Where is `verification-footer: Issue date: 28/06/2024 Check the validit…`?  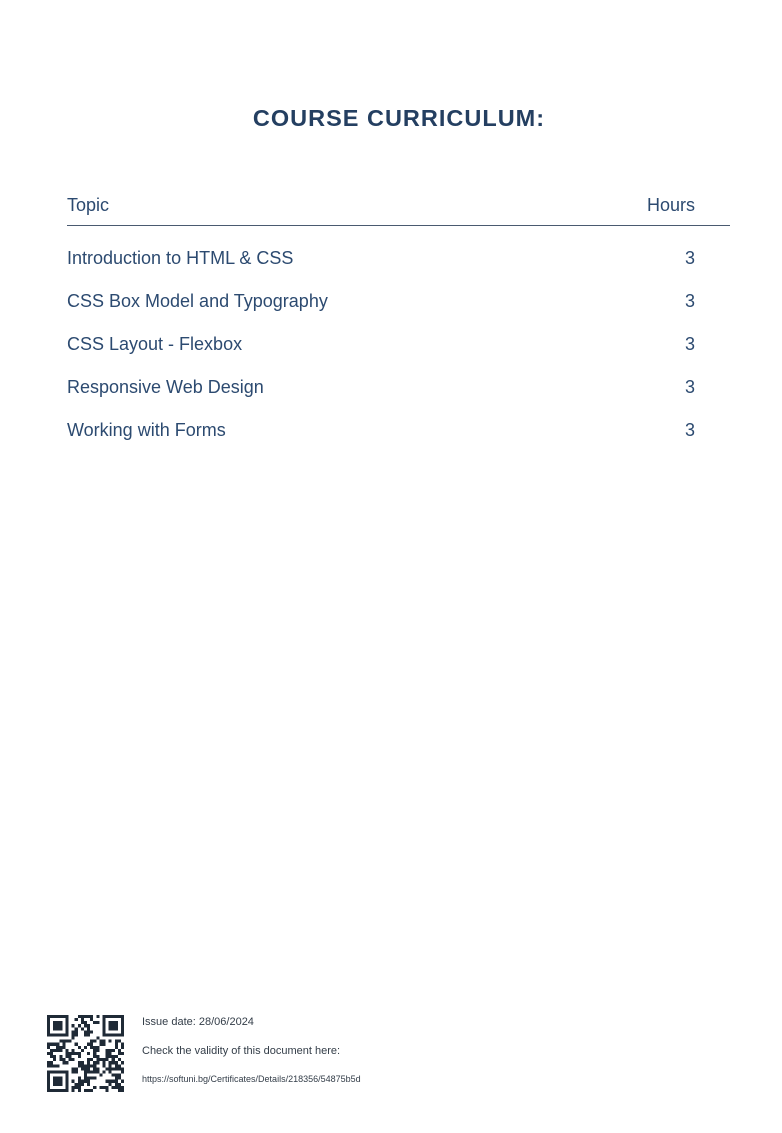 verification-footer: Issue date: 28/06/2024 Check the validit… is located at coordinates (257, 1054).